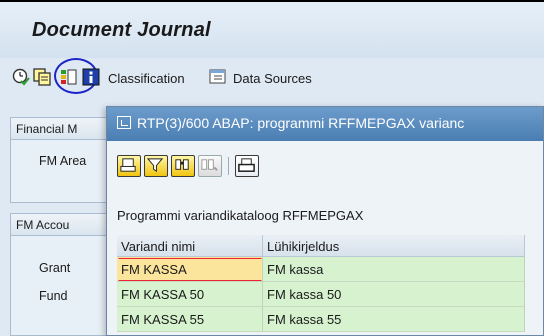  I want to click on info-icon, so click(91, 77).